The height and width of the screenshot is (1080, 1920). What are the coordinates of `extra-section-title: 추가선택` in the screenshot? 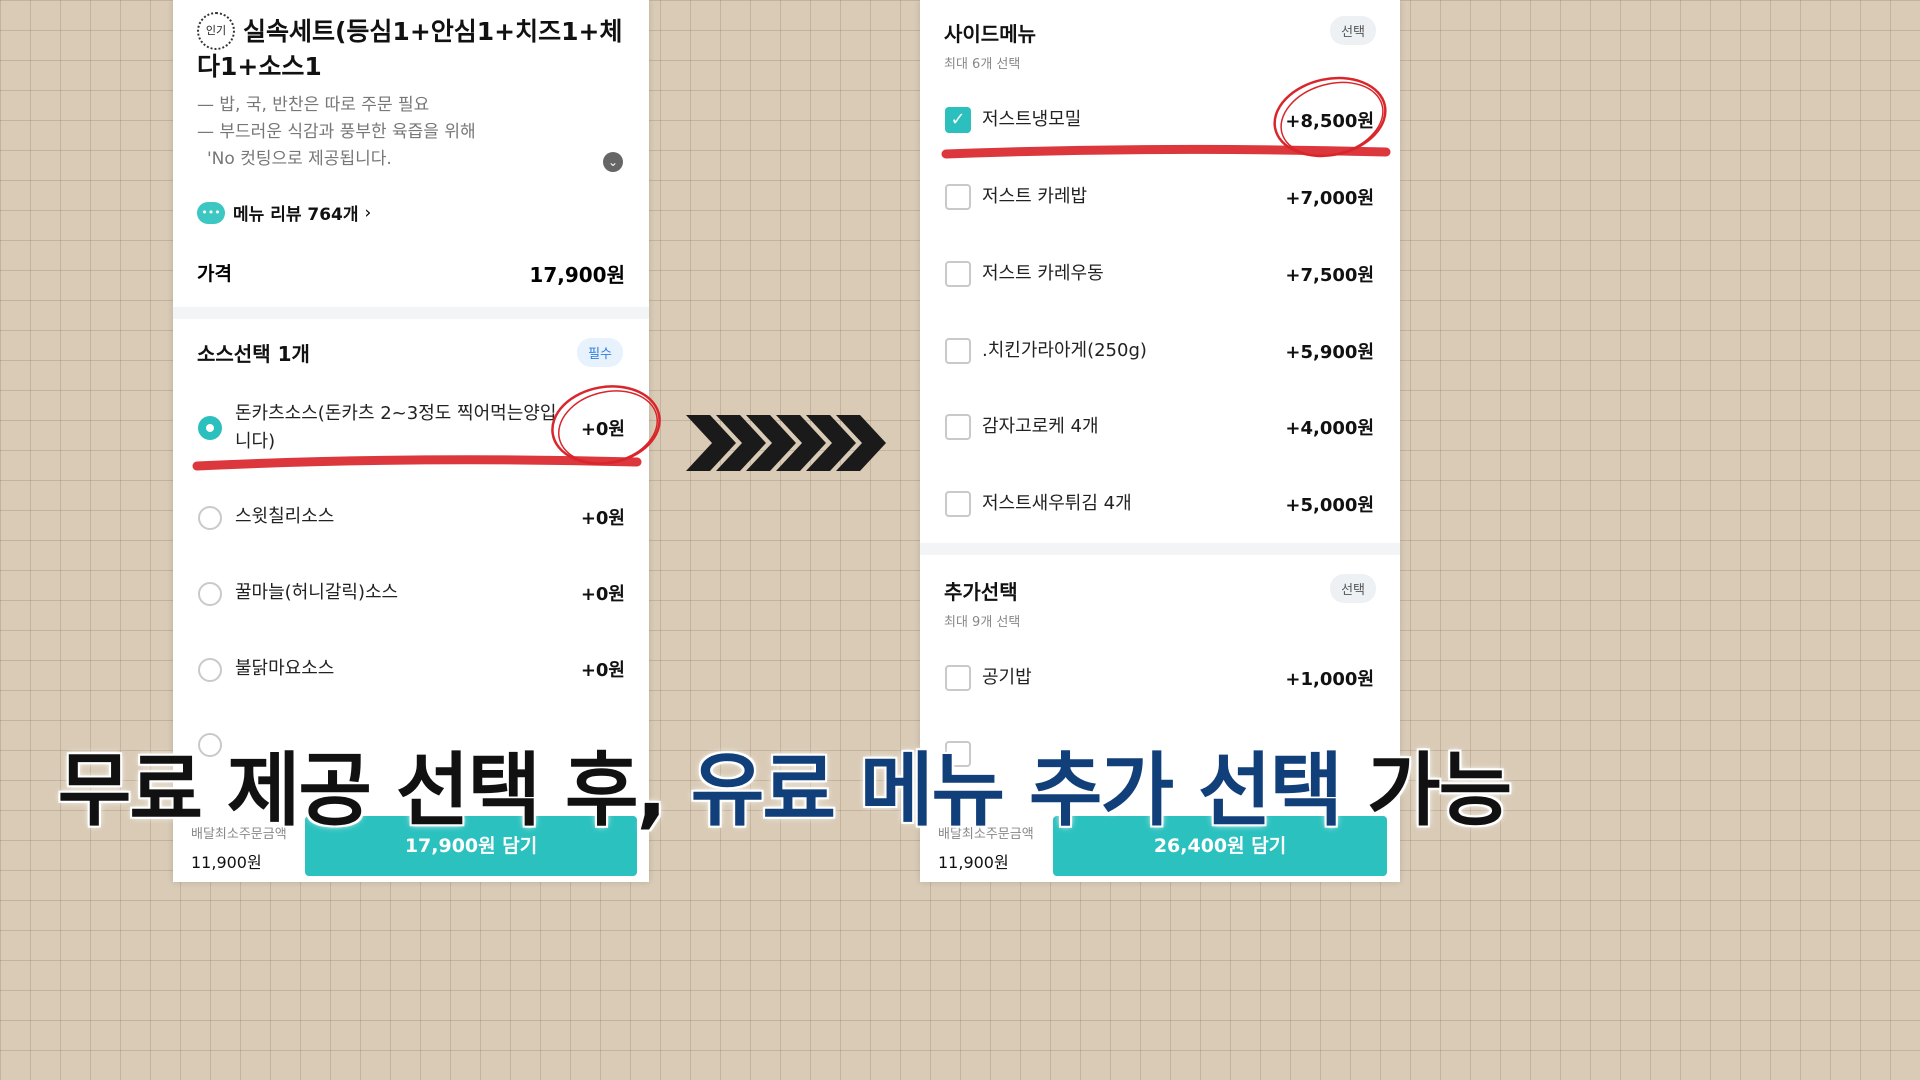 It's located at (981, 592).